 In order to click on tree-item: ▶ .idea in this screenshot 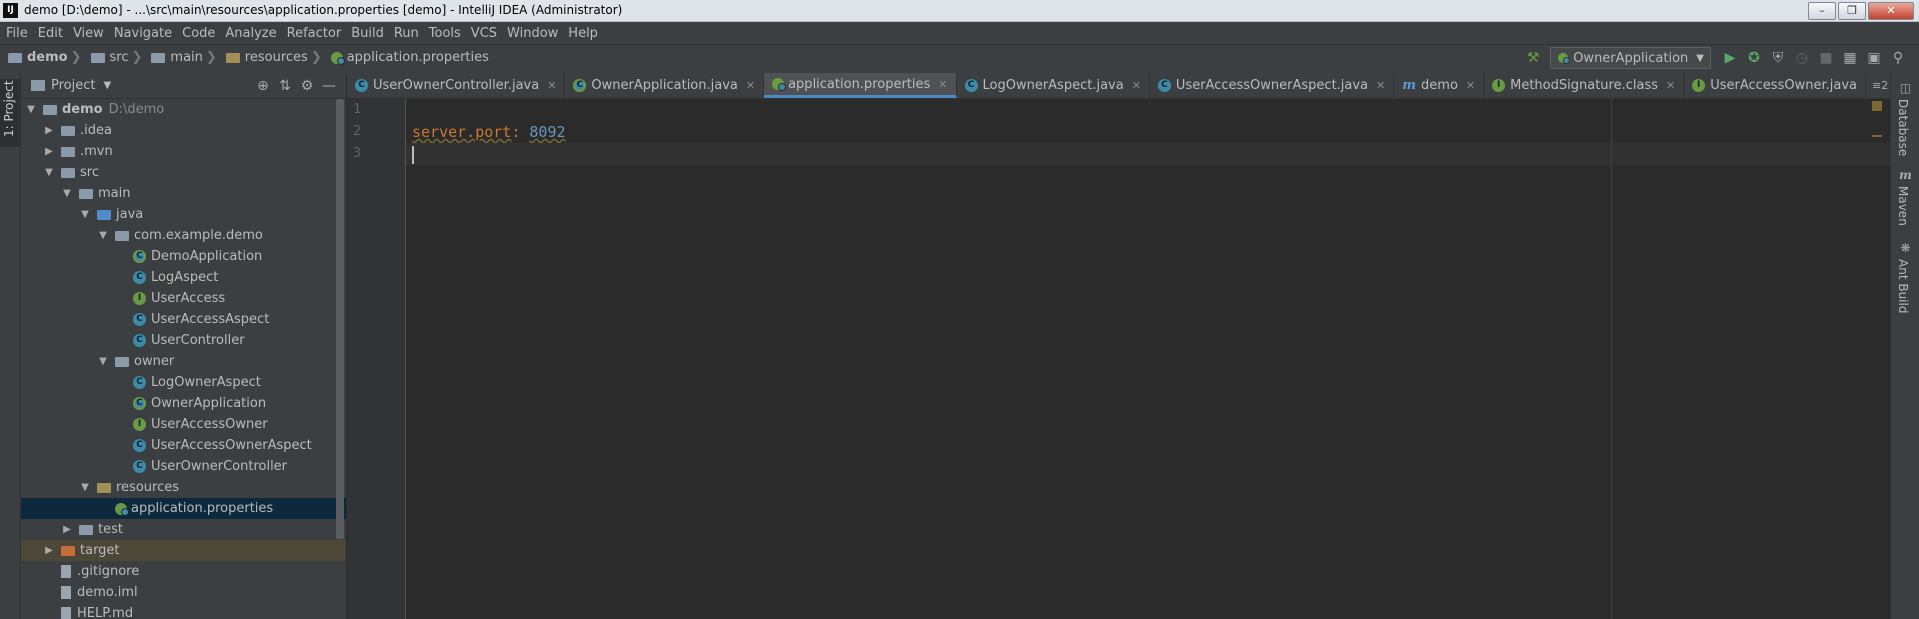, I will do `click(183, 130)`.